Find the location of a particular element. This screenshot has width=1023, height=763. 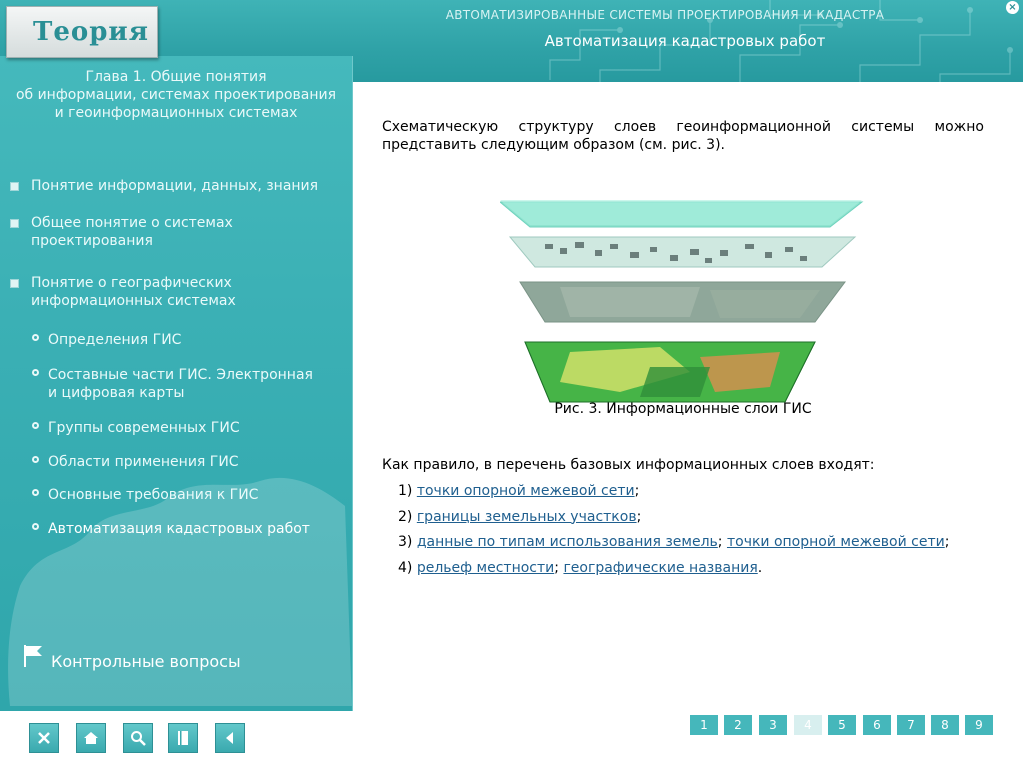

search-icon is located at coordinates (138, 738).